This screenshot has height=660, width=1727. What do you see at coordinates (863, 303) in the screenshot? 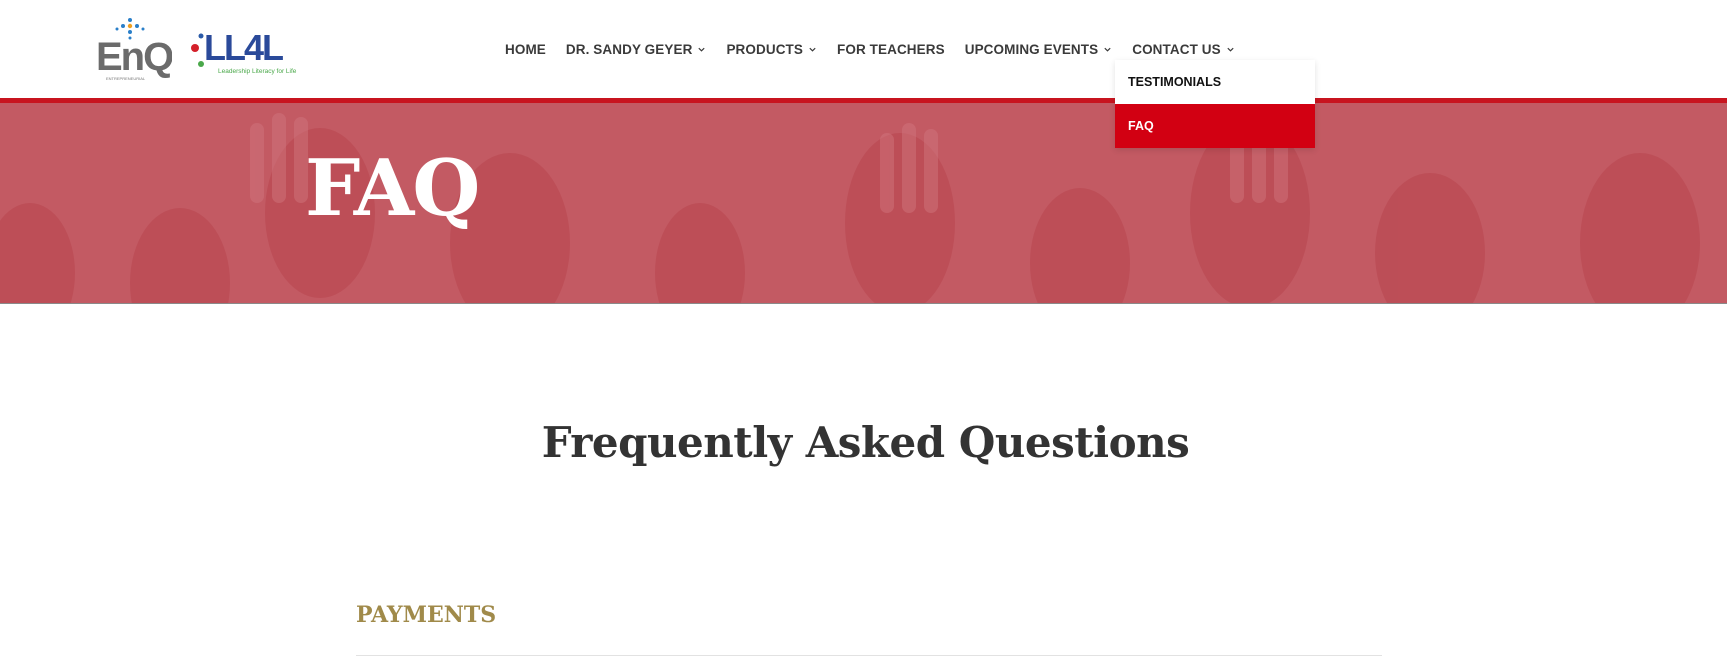
I see `banner-bottom-border` at bounding box center [863, 303].